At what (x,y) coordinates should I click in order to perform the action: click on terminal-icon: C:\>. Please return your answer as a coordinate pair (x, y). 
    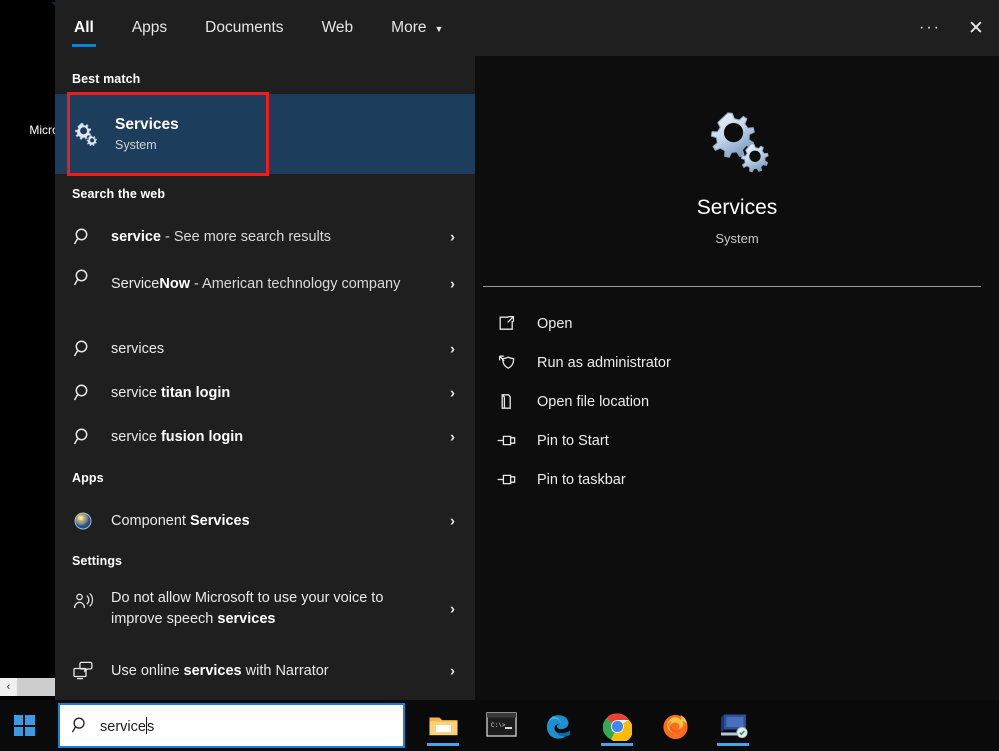
    Looking at the image, I should click on (501, 726).